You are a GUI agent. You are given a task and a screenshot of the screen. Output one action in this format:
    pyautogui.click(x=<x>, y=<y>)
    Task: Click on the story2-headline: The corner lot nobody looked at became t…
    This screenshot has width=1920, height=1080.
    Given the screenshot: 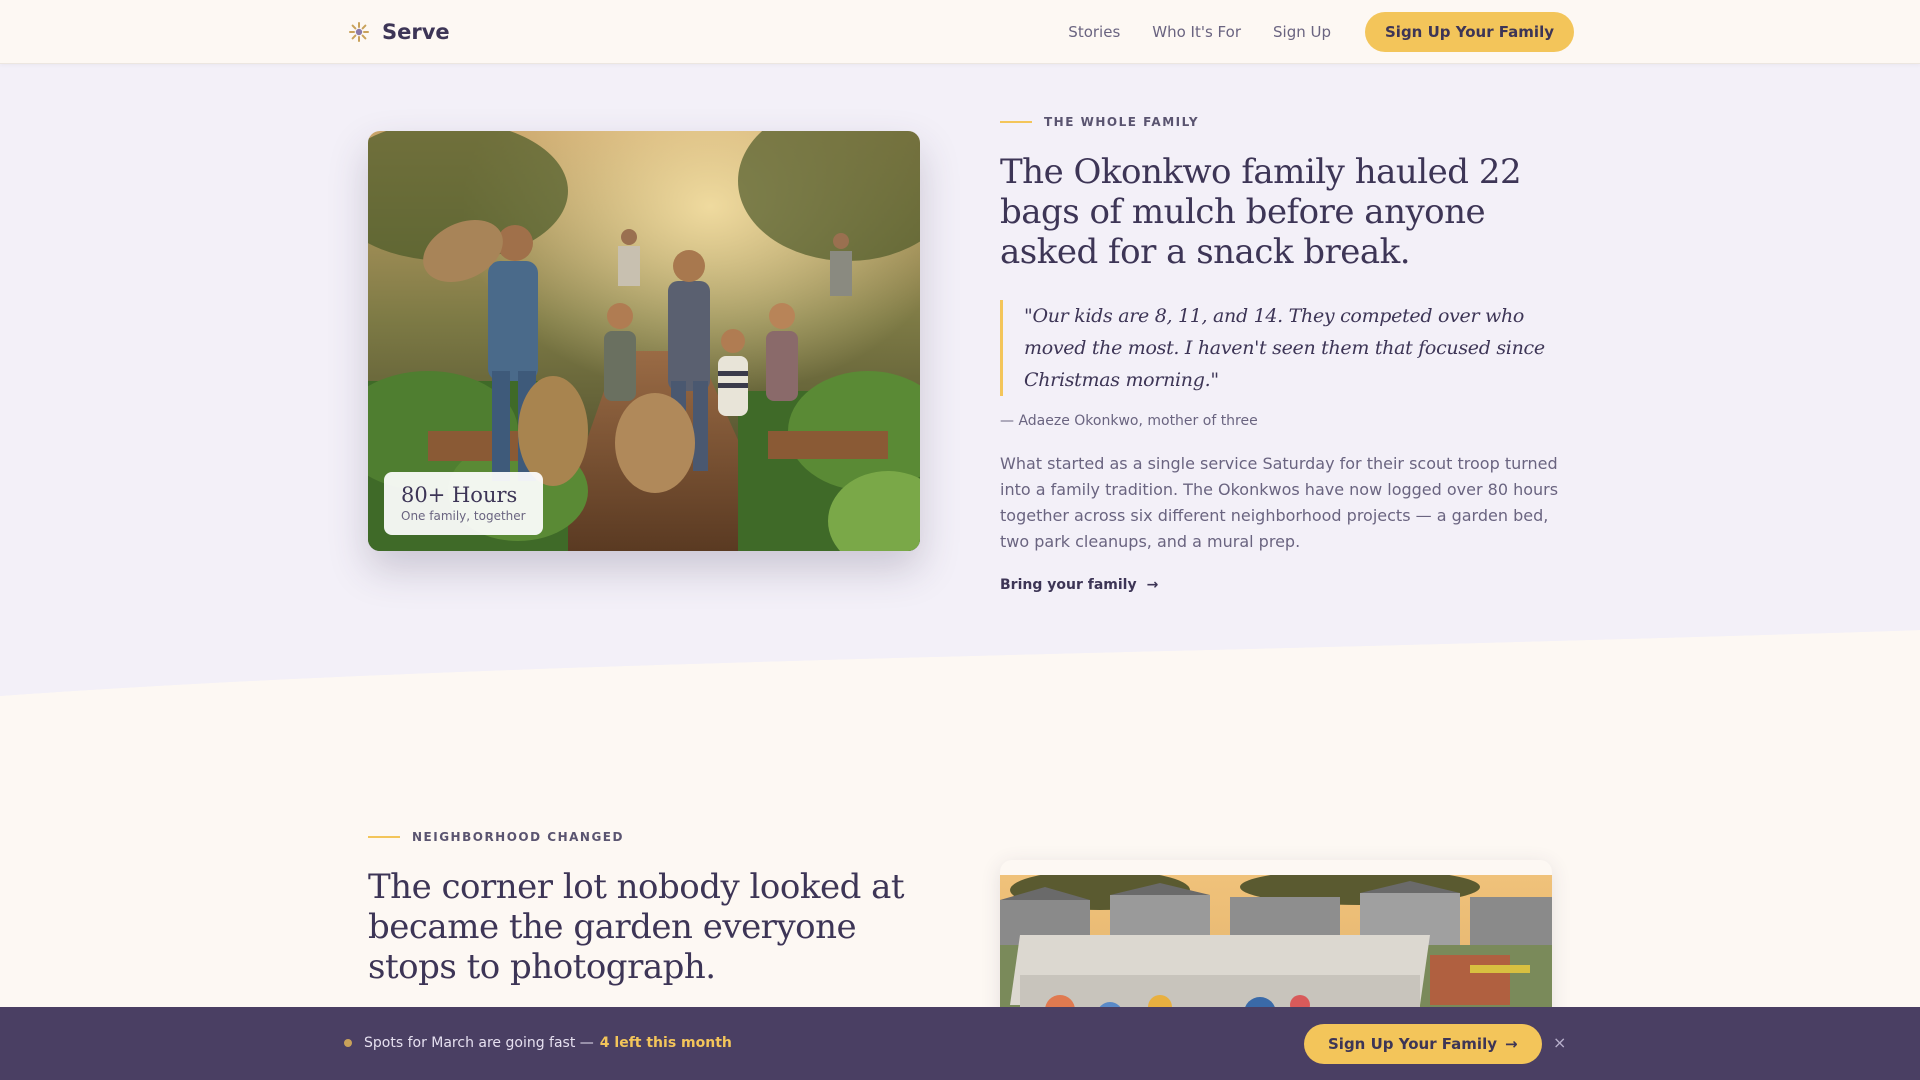 What is the action you would take?
    pyautogui.click(x=636, y=927)
    